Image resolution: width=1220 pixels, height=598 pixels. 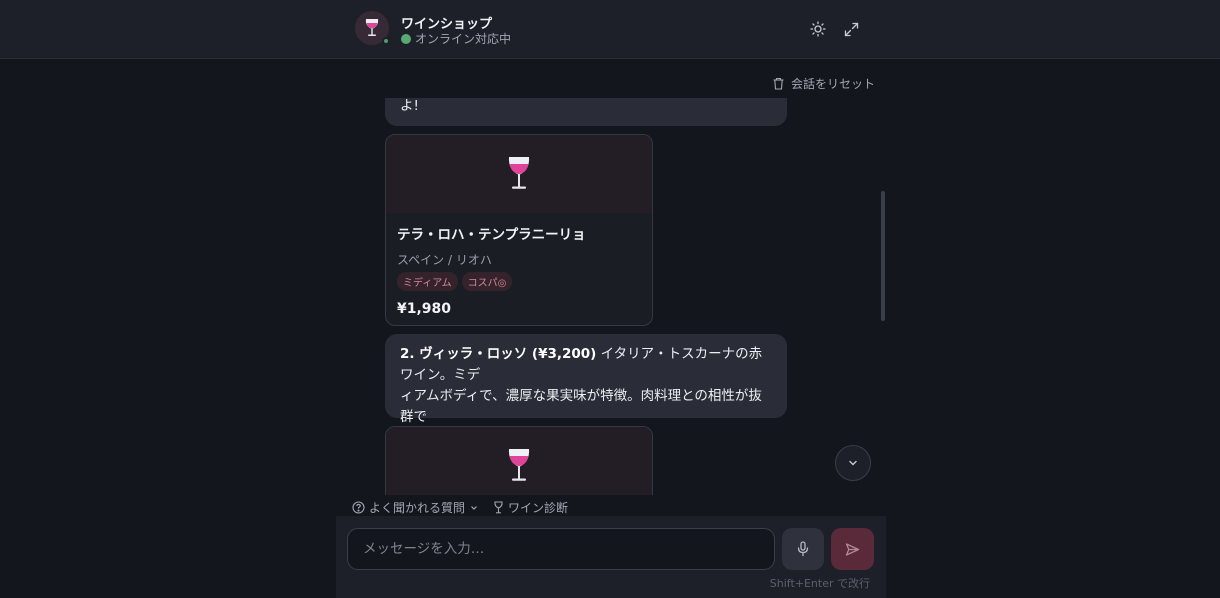 I want to click on faq-dropdown: よく聞かれる質問, so click(x=415, y=507).